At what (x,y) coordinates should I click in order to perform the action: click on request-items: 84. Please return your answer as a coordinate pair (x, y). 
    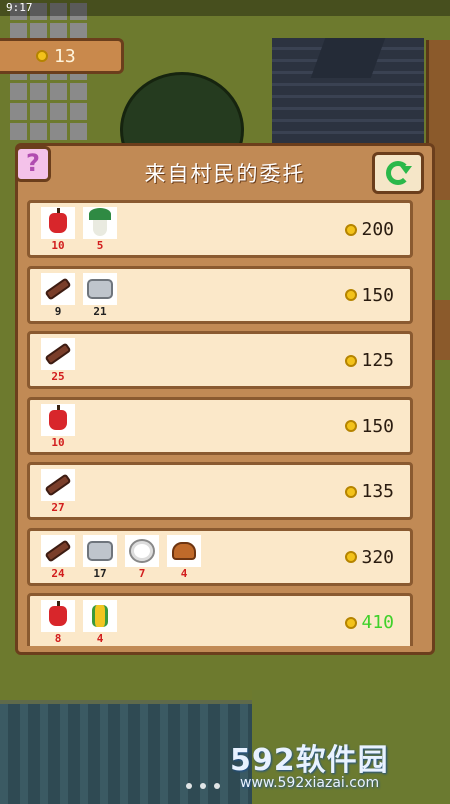
    Looking at the image, I should click on (79, 622).